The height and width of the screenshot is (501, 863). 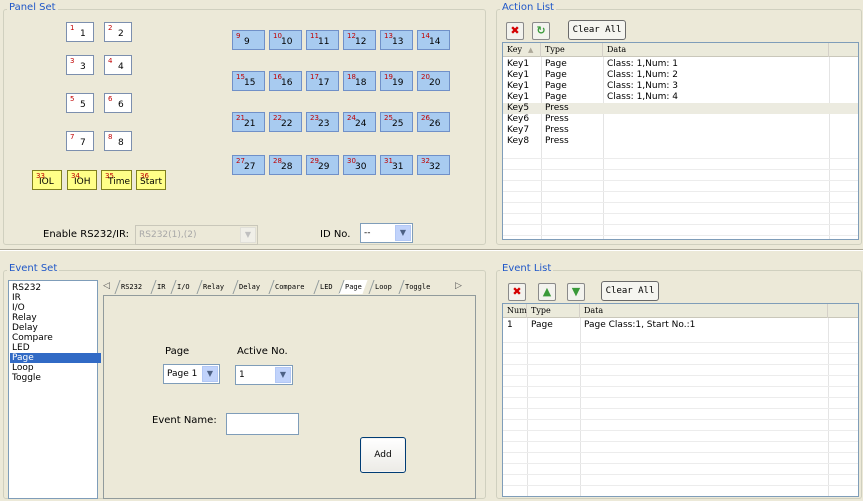 What do you see at coordinates (55, 288) in the screenshot?
I see `list-item: RS232` at bounding box center [55, 288].